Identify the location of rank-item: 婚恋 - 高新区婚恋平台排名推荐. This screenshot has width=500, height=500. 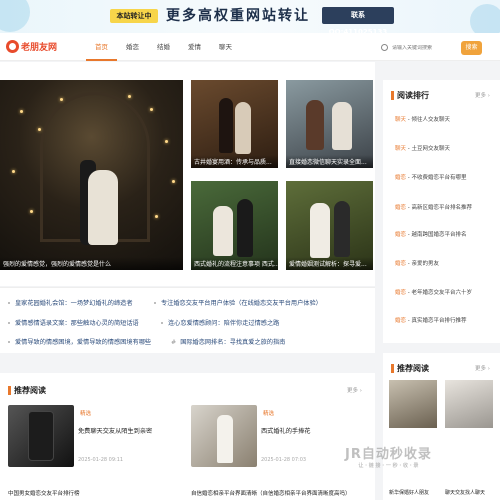
(433, 207).